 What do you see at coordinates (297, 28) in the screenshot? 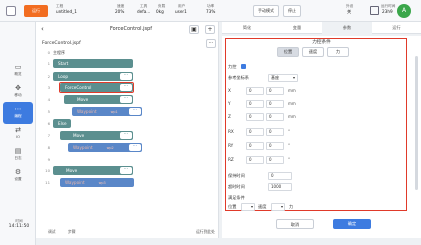
I see `tab-variables: 变量` at bounding box center [297, 28].